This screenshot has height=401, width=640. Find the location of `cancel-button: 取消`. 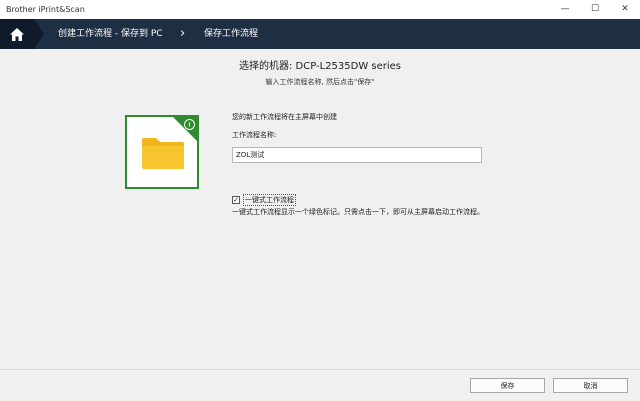

cancel-button: 取消 is located at coordinates (590, 385).